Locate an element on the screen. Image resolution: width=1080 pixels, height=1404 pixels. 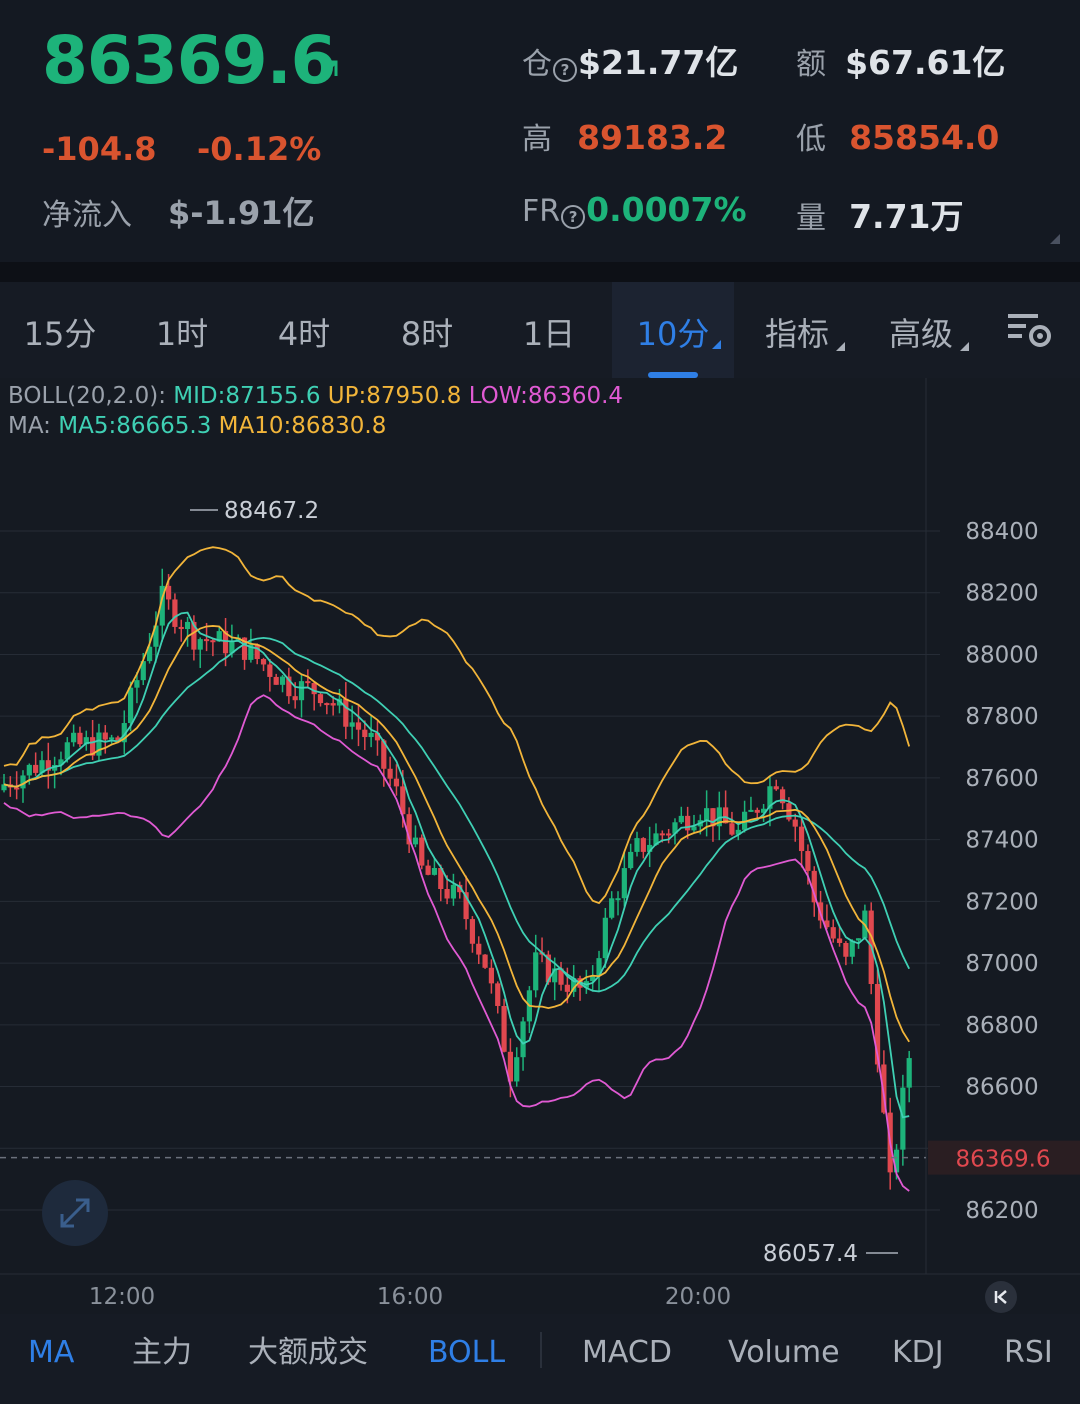
nav-volume: Volume is located at coordinates (784, 1354).